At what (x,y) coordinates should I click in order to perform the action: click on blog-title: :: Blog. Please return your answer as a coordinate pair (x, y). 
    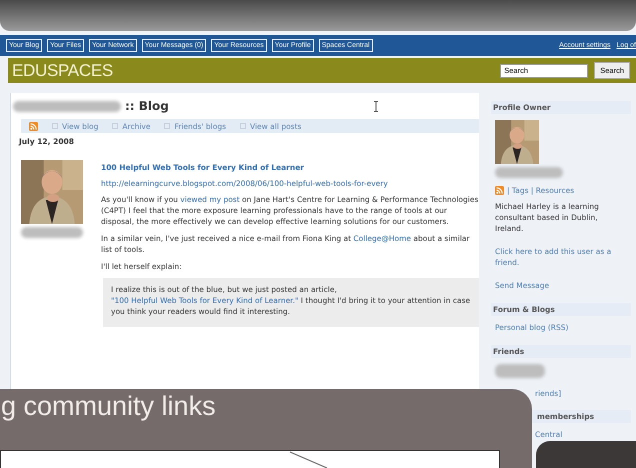
    Looking at the image, I should click on (147, 106).